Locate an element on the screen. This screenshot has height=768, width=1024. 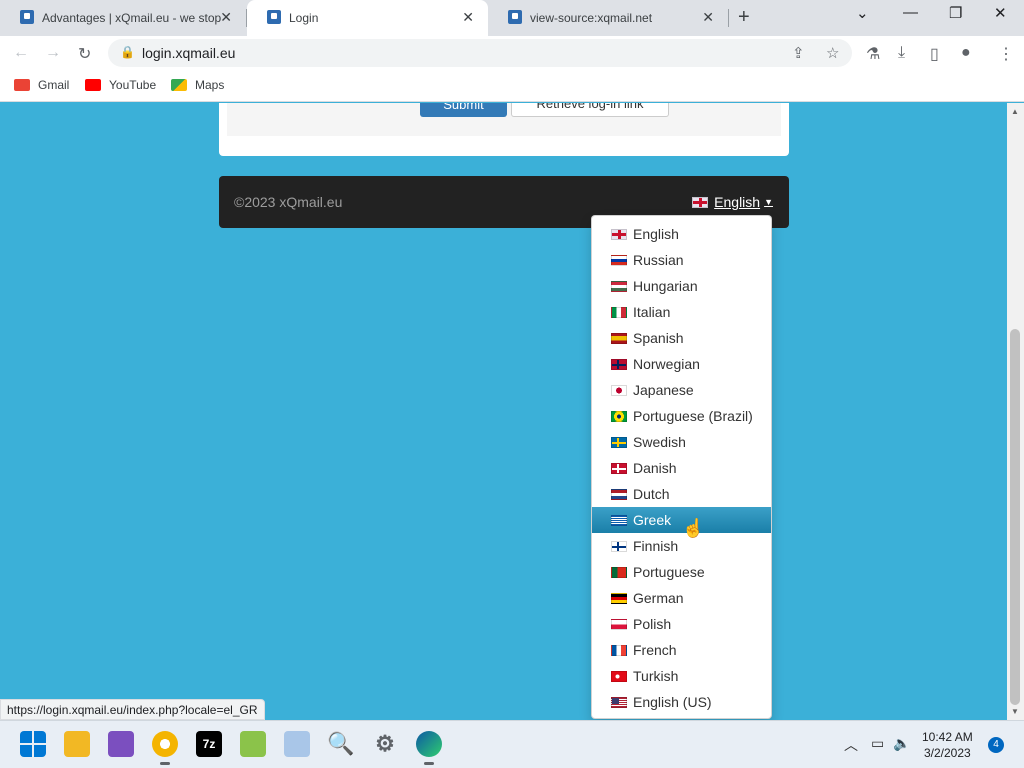
language-option-polish: Polish is located at coordinates (681, 624).